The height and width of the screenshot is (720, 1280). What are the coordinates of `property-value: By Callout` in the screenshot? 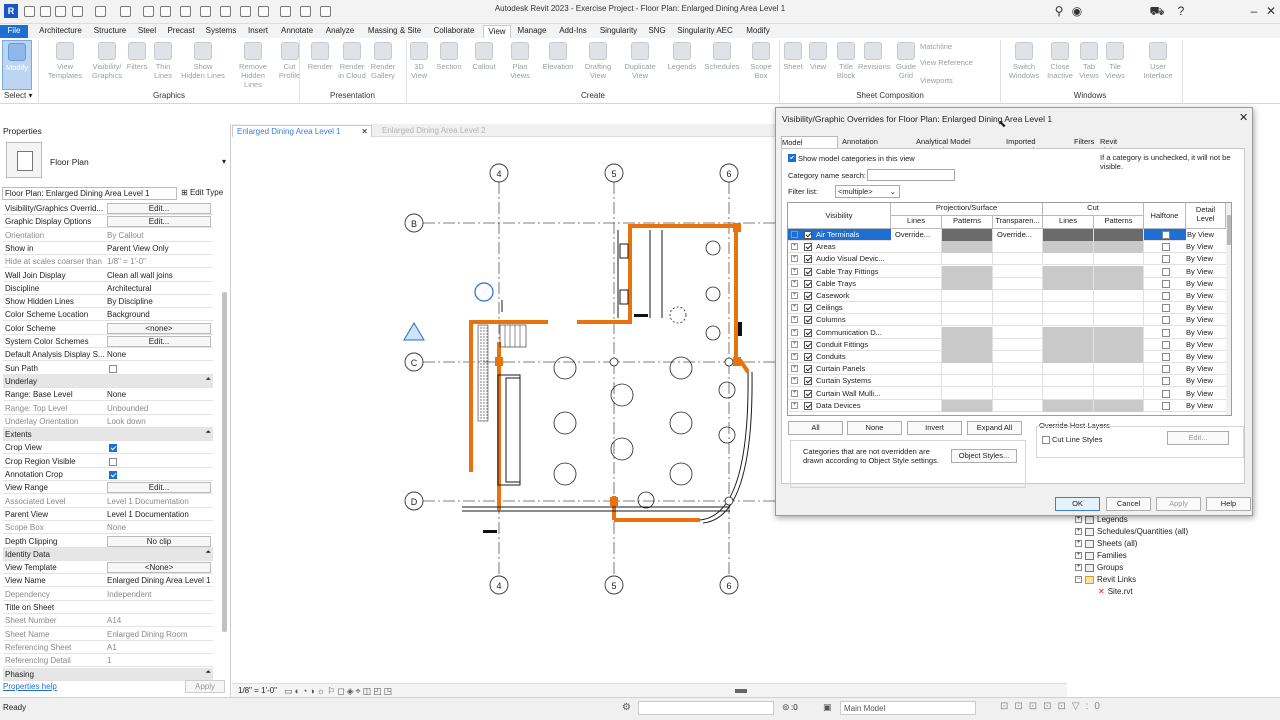 It's located at (159, 235).